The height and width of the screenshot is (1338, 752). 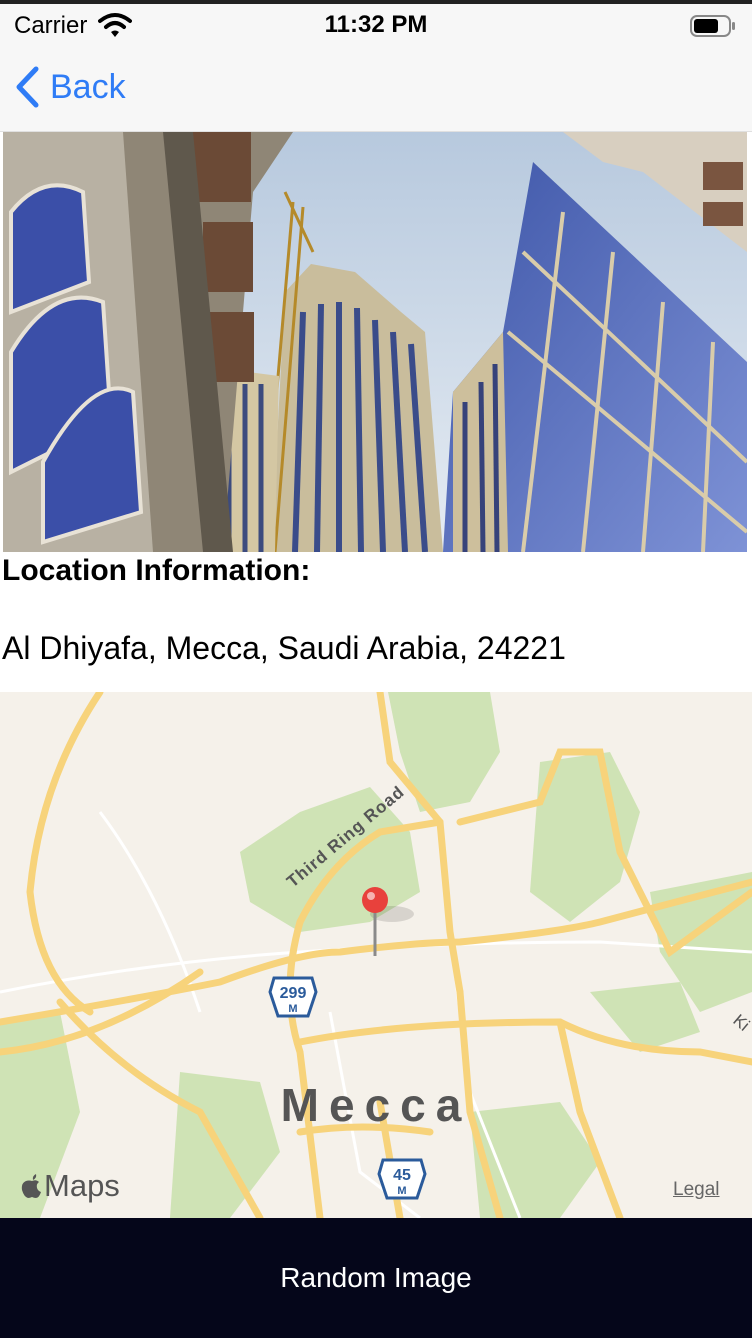 I want to click on random-image-label: Random Image, so click(x=376, y=1277).